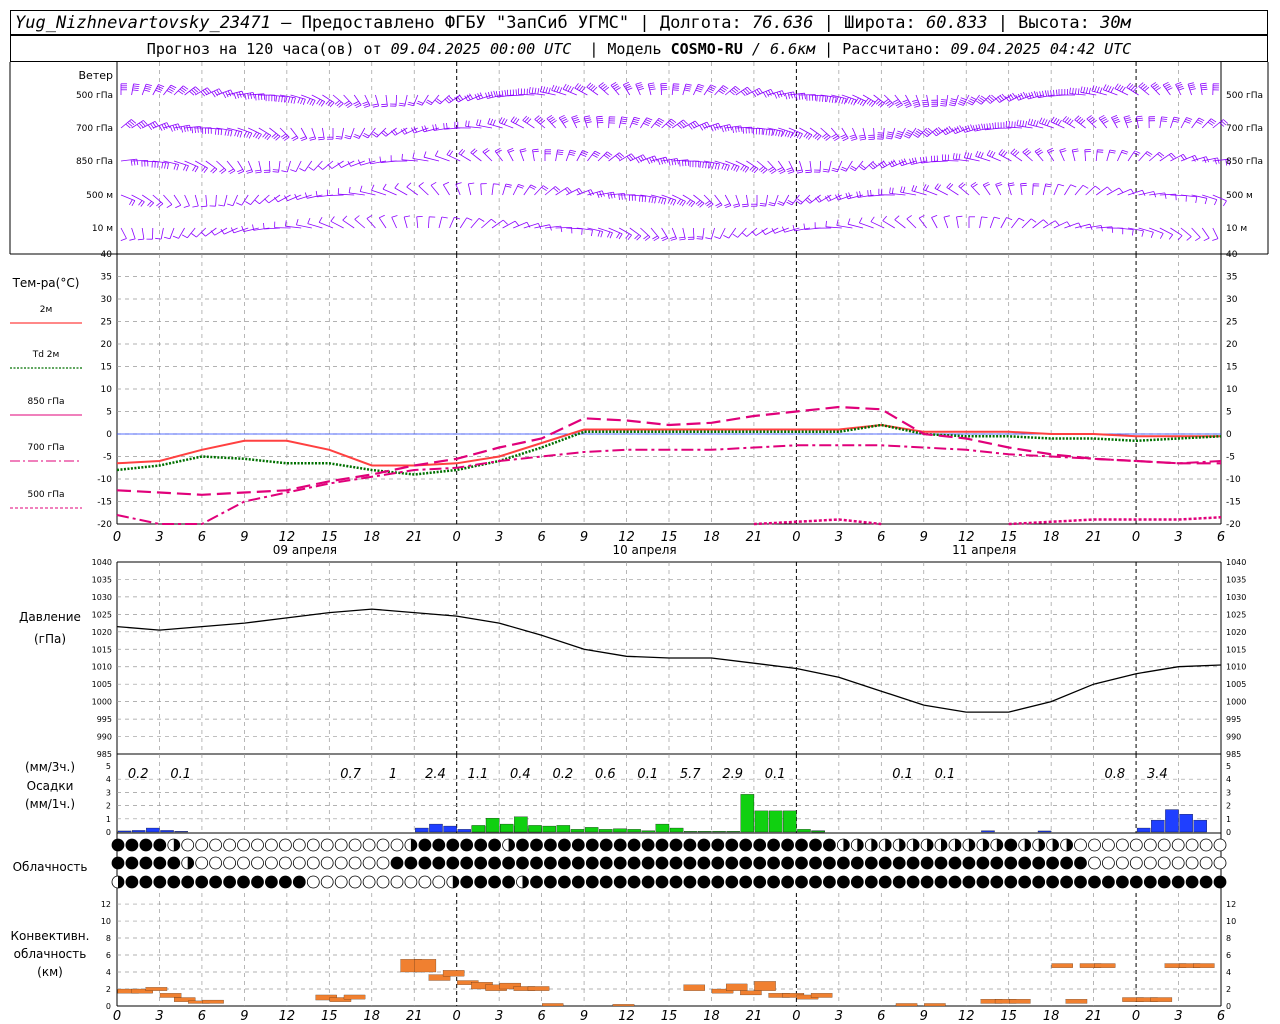 The image size is (1280, 1024). I want to click on hour-tick-label: 6, so click(881, 1016).